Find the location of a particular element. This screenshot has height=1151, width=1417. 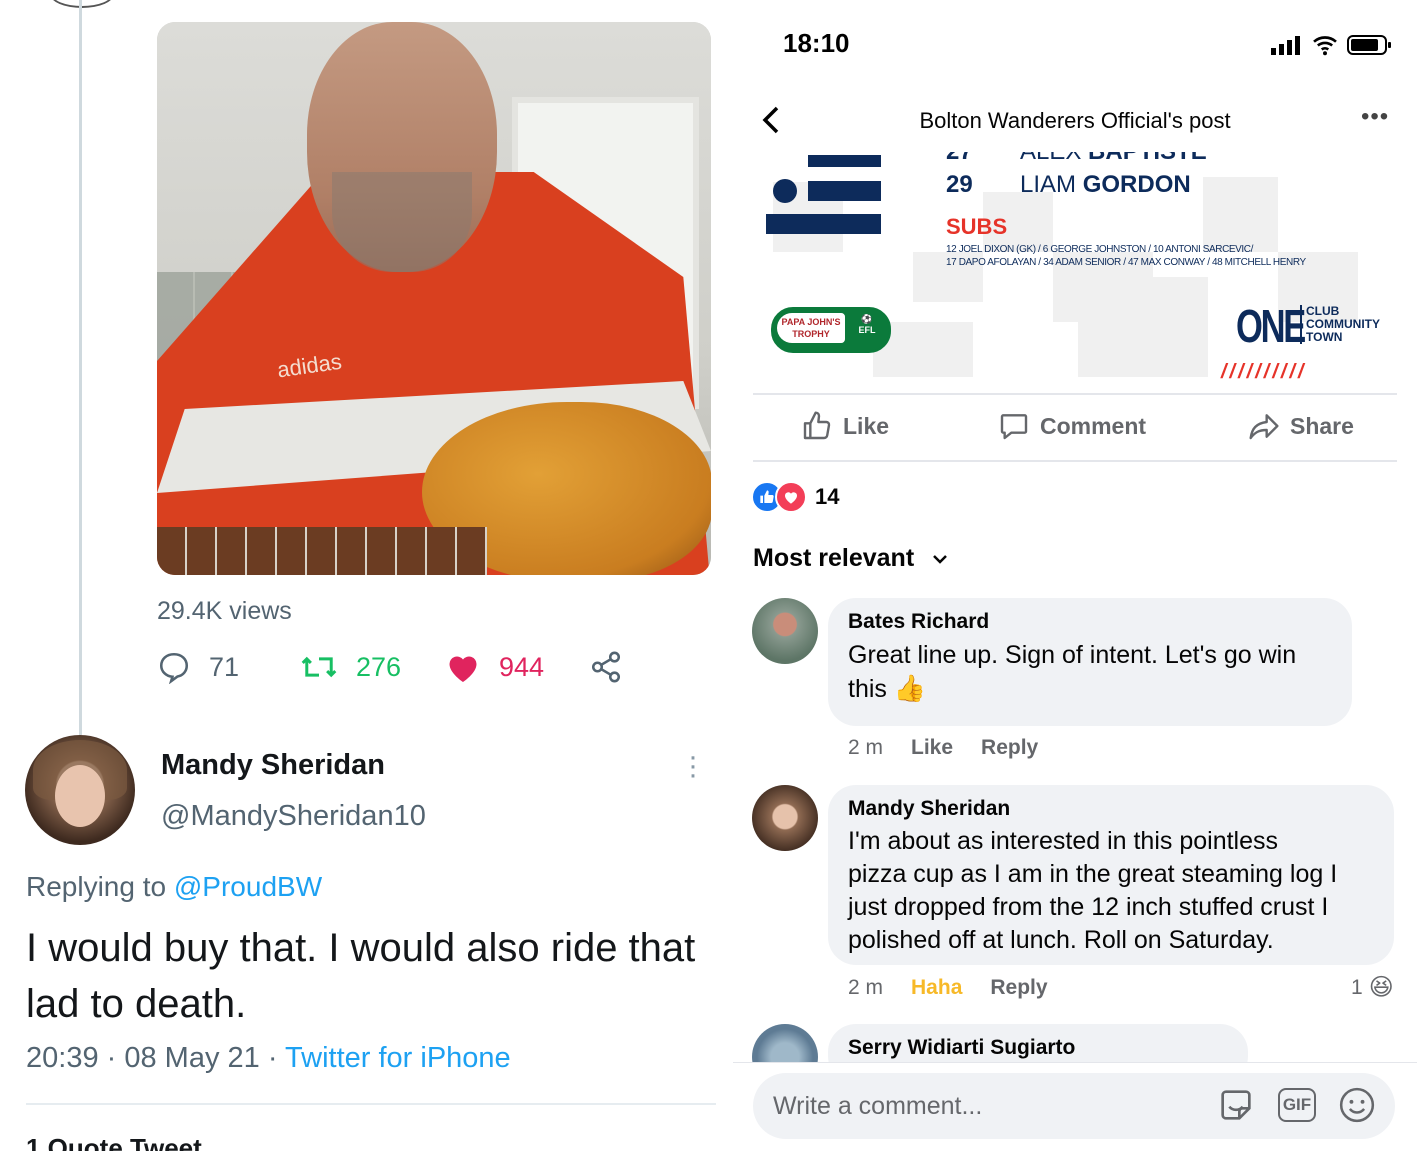

comment-meta: 2 m Like Reply is located at coordinates (943, 748).